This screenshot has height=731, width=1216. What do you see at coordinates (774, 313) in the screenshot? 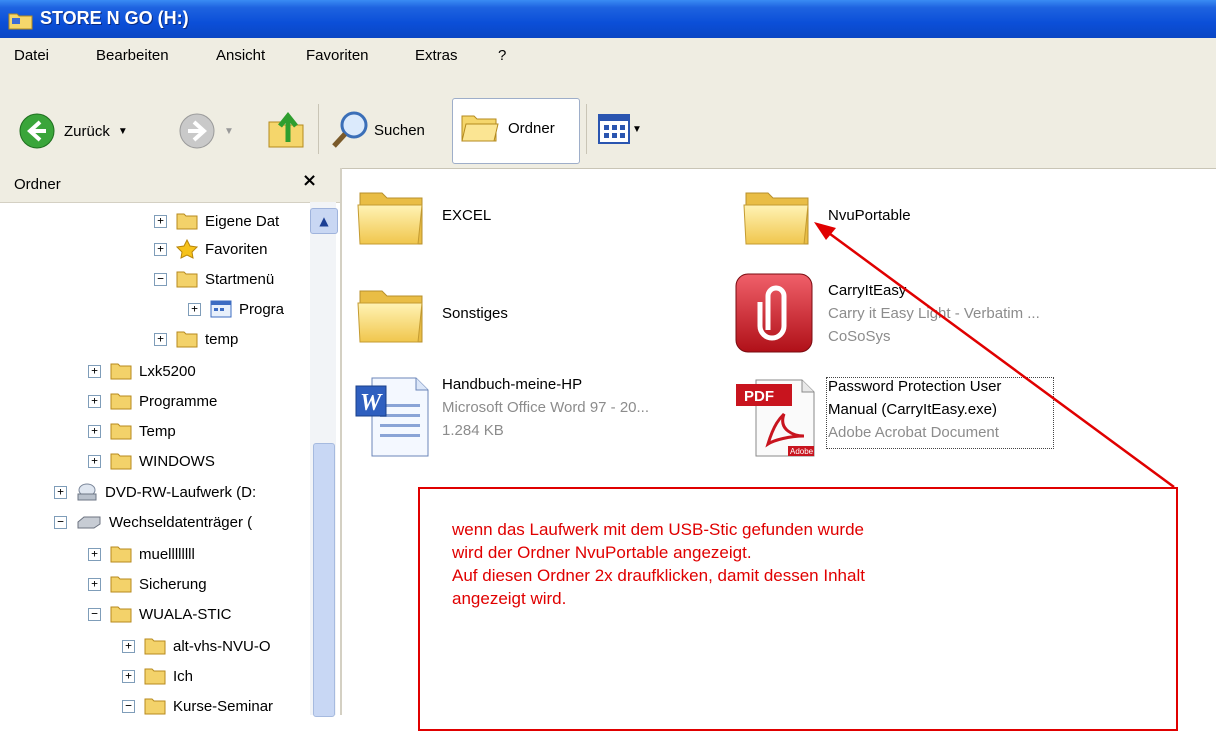
I see `paperclip-app-icon` at bounding box center [774, 313].